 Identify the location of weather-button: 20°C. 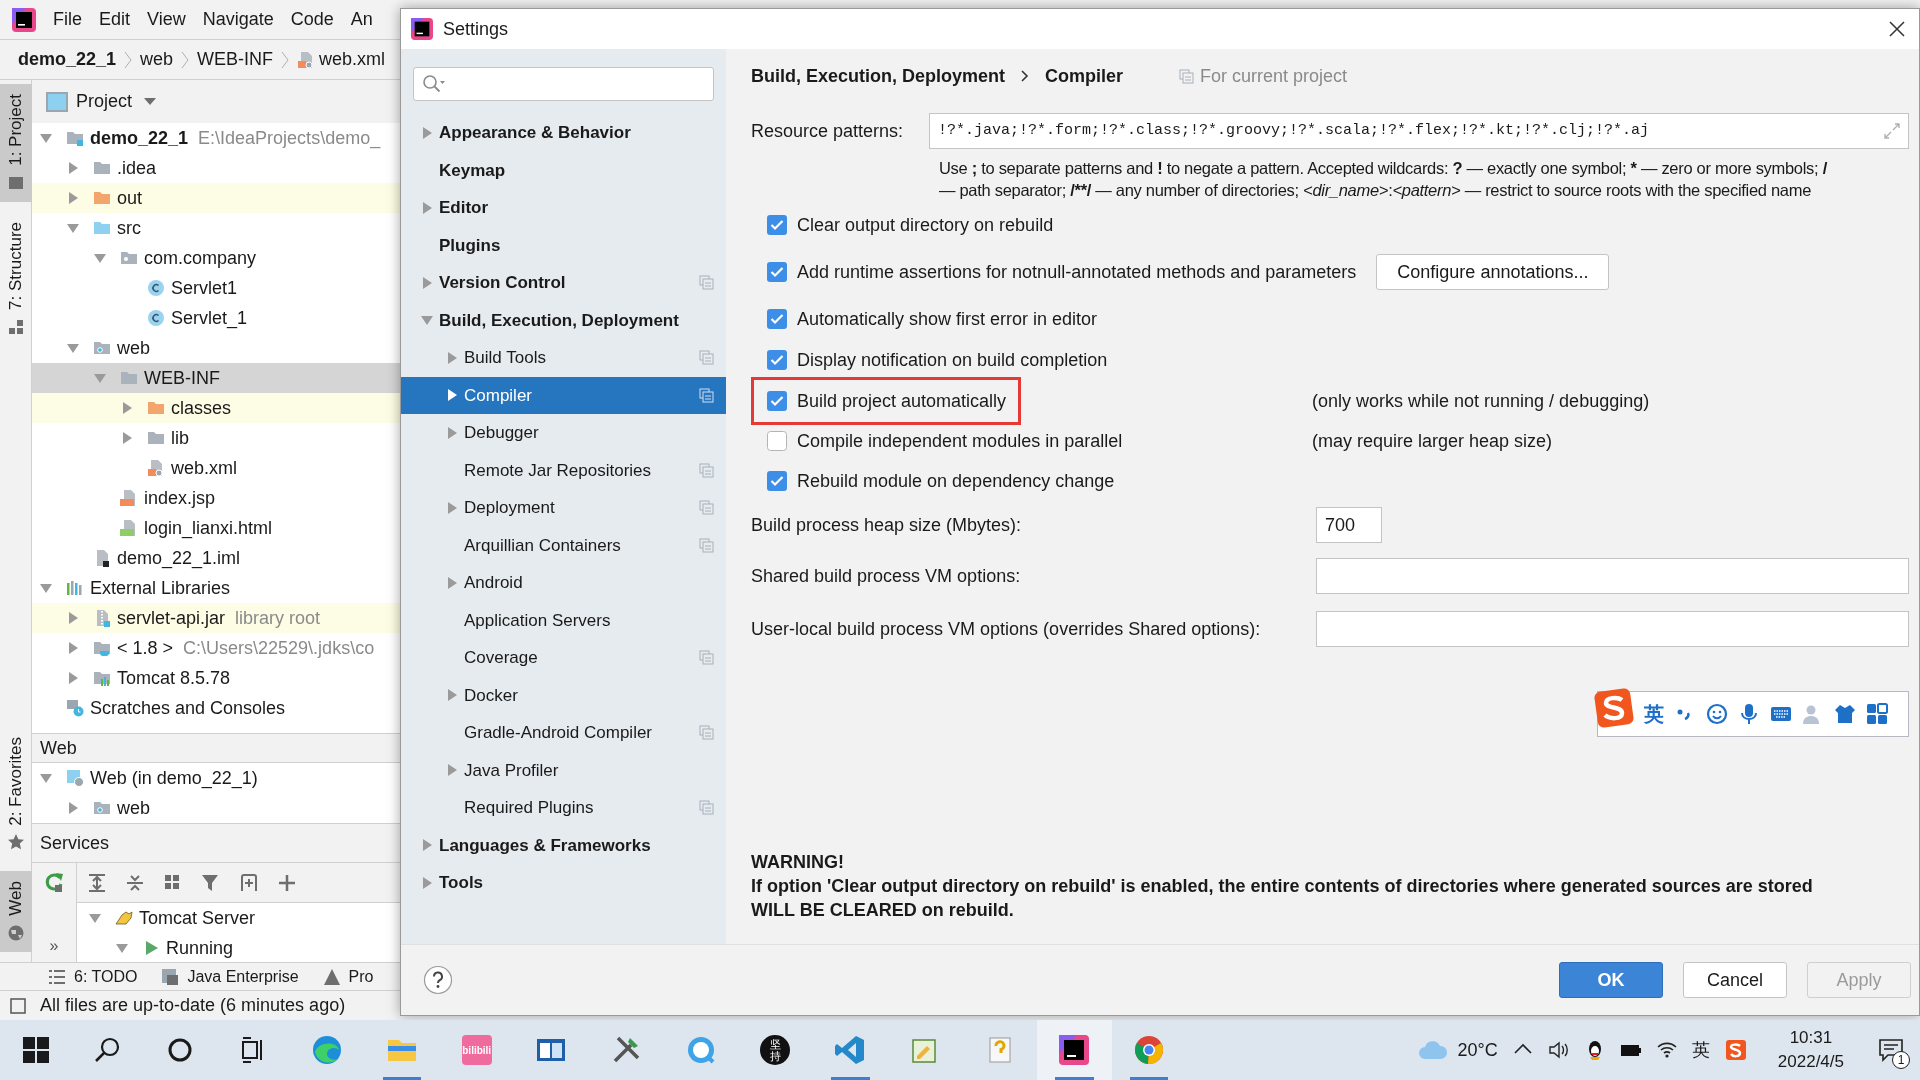
(1457, 1050).